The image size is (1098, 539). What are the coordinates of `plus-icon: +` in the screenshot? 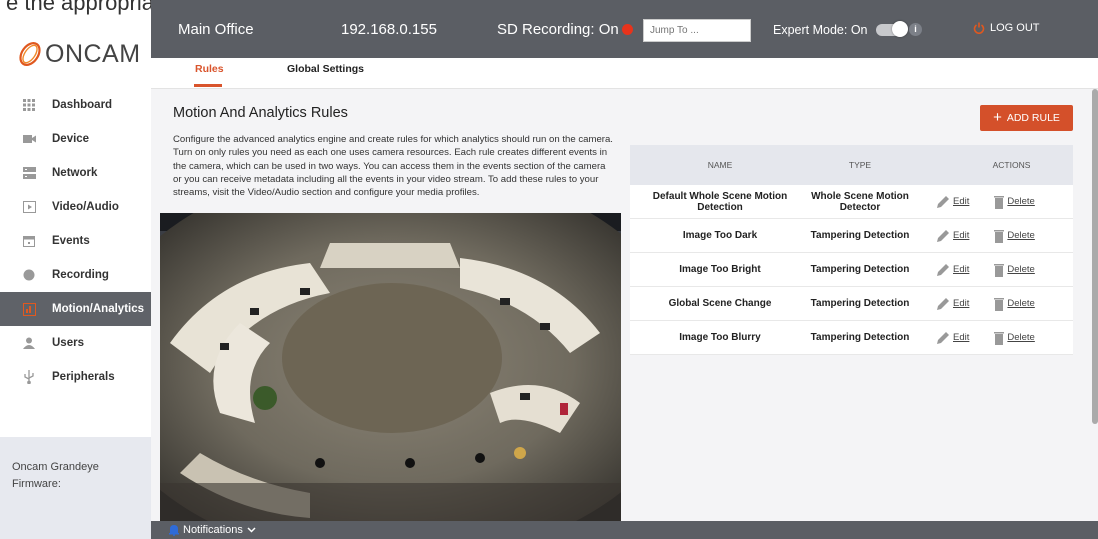 It's located at (997, 117).